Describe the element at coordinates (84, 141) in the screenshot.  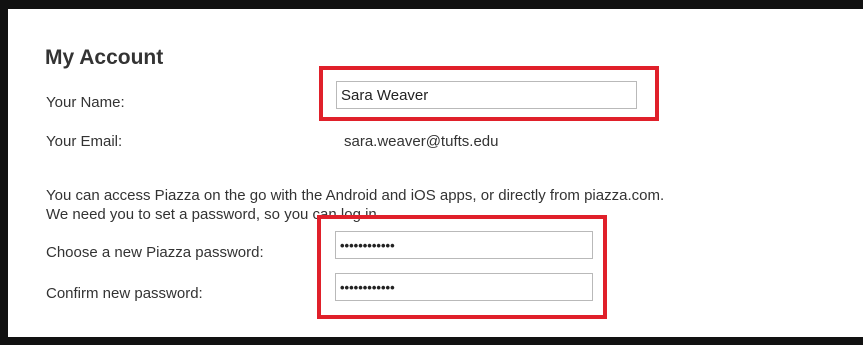
I see `email-label: Your Email:` at that location.